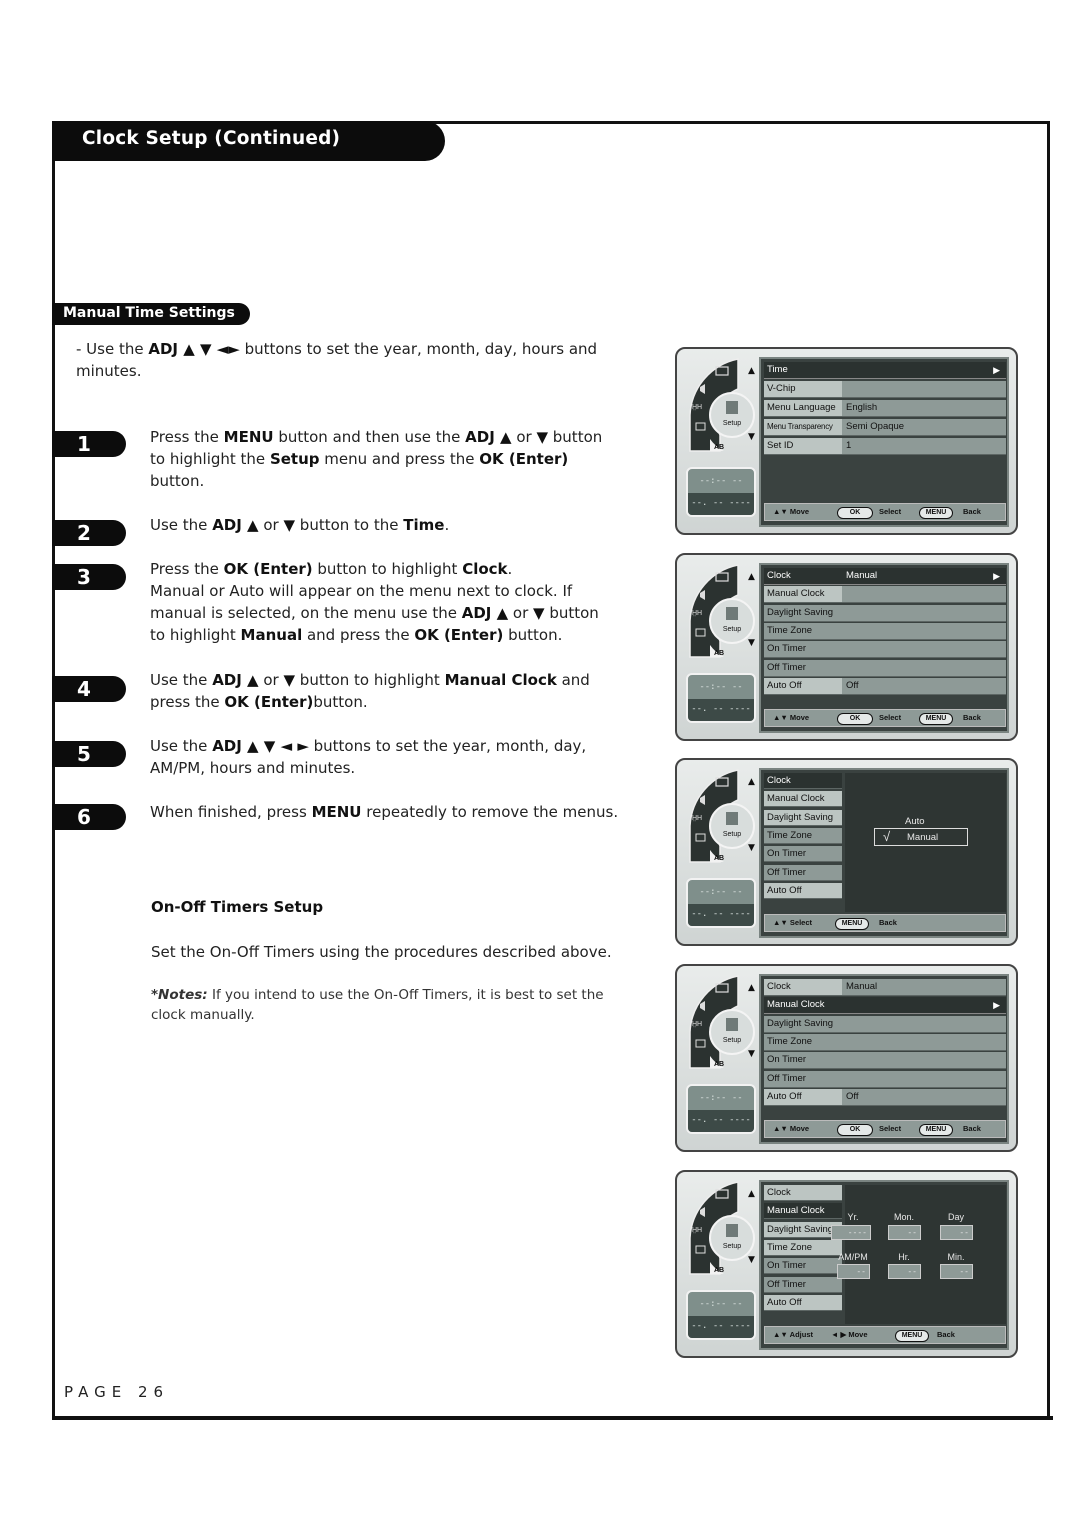 This screenshot has width=1080, height=1528. I want to click on menu-row-label: Daylight Saving, so click(800, 612).